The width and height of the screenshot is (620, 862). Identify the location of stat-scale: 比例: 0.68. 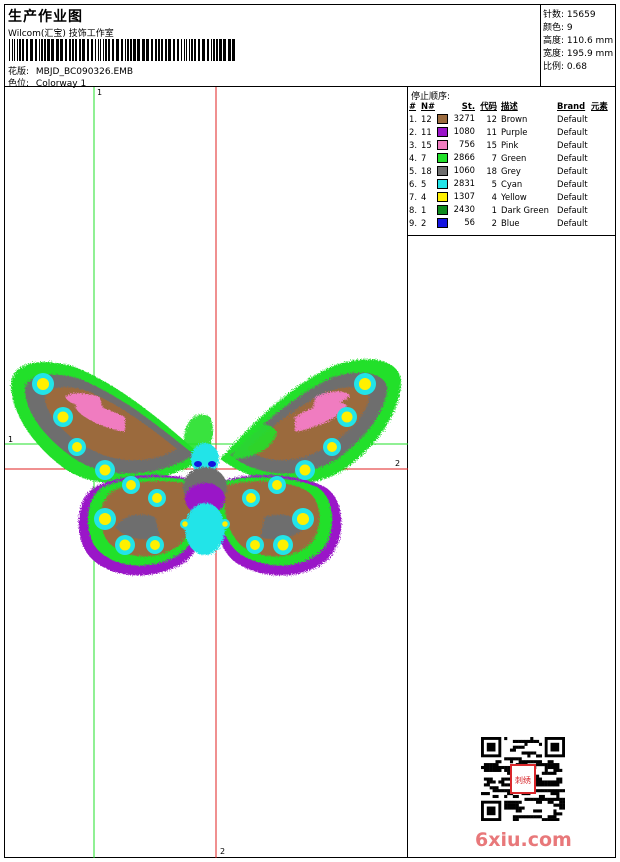
(565, 67).